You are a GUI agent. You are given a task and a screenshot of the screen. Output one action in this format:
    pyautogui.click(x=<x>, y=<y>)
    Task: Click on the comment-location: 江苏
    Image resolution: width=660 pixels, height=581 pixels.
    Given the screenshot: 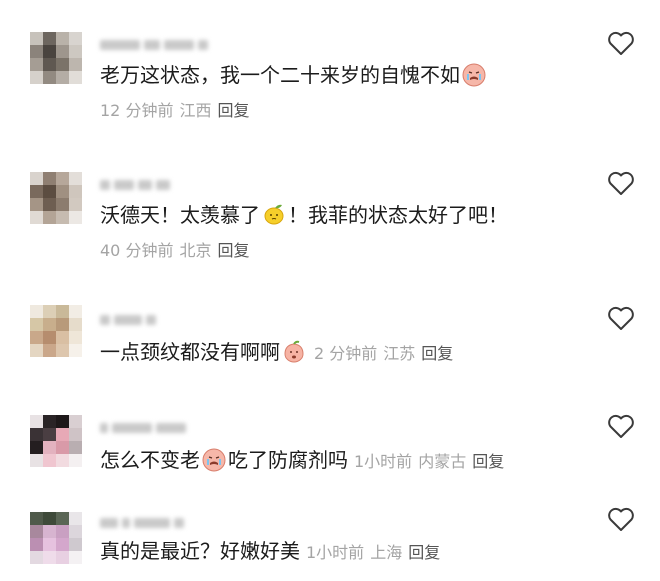 What is the action you would take?
    pyautogui.click(x=399, y=353)
    